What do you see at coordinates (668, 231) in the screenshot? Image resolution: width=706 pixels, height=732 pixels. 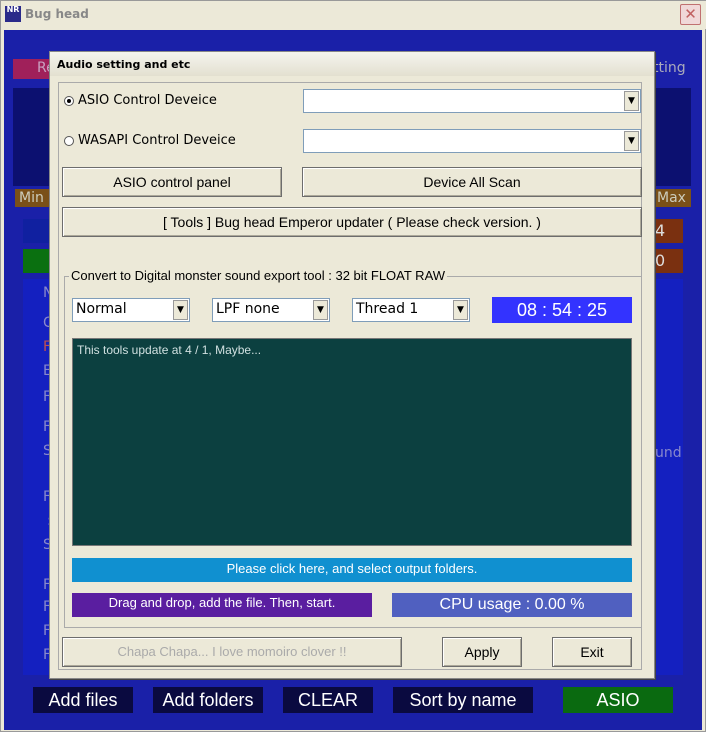 I see `bg-box-right-1: 4` at bounding box center [668, 231].